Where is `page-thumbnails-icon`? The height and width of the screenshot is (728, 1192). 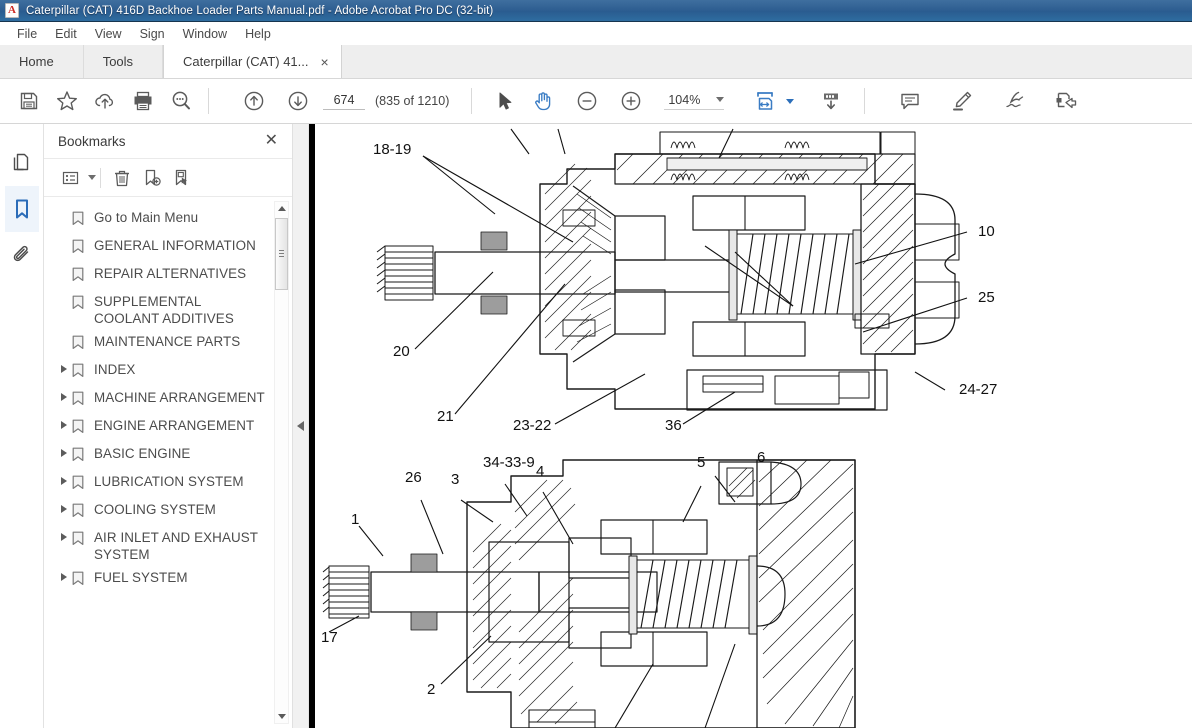
page-thumbnails-icon is located at coordinates (22, 163).